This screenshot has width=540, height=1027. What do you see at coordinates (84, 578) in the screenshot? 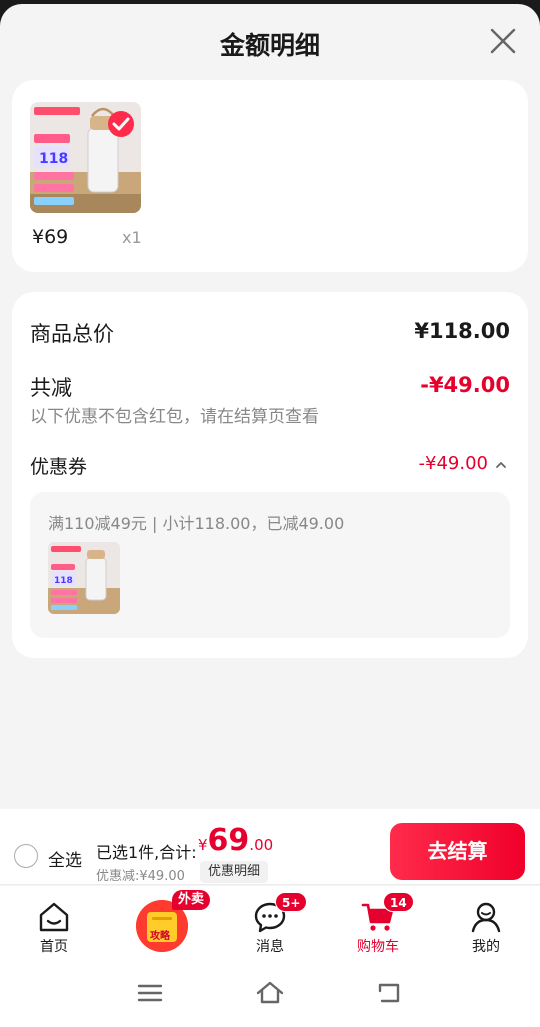
I see `coupon-product-image: 118` at bounding box center [84, 578].